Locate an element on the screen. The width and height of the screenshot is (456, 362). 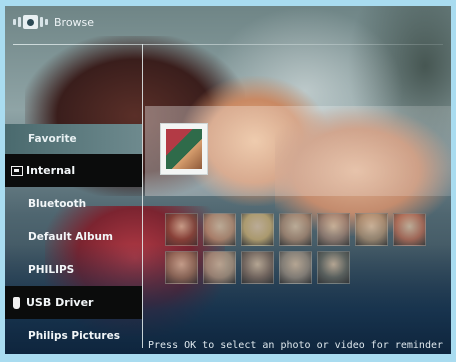
menu-item-usb-driver: USB Driver is located at coordinates (73, 302).